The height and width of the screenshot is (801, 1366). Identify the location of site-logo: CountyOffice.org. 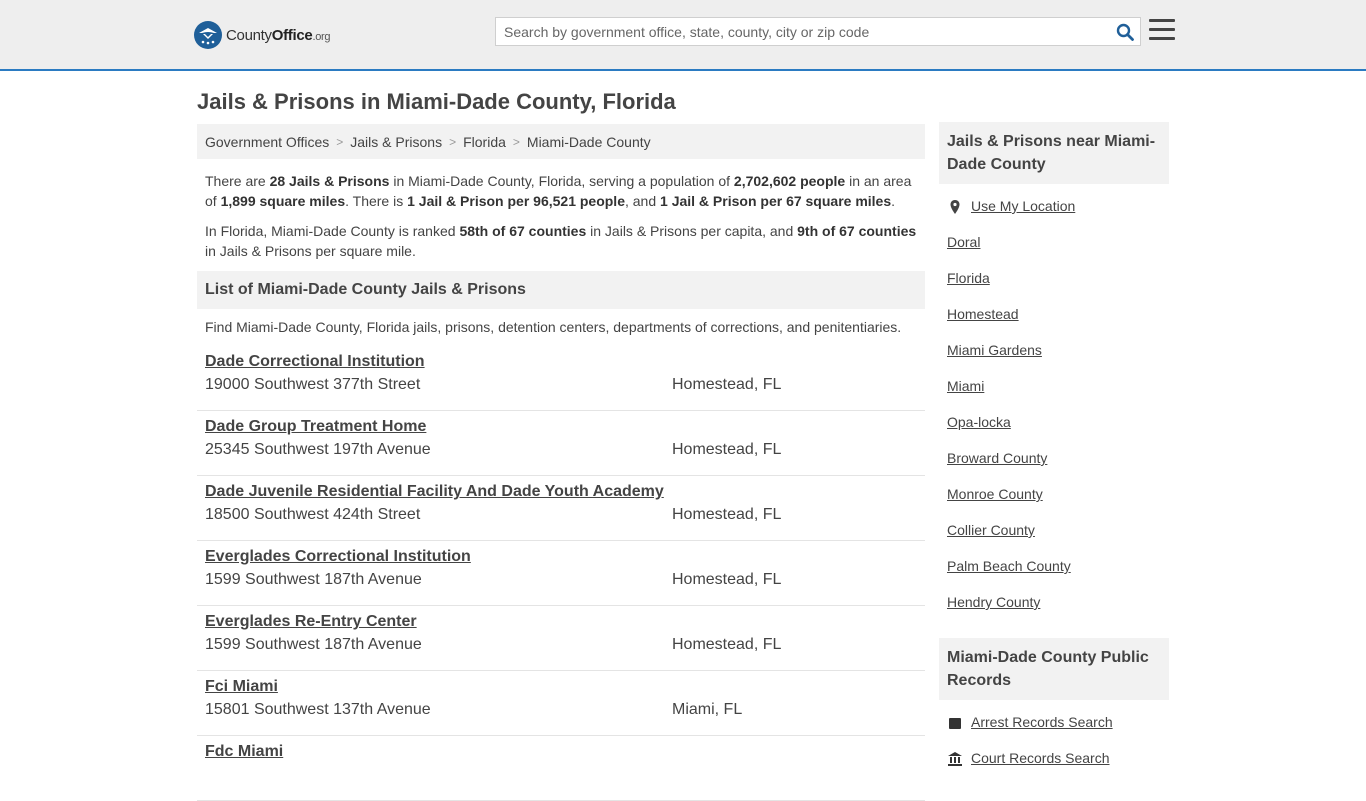
(262, 35).